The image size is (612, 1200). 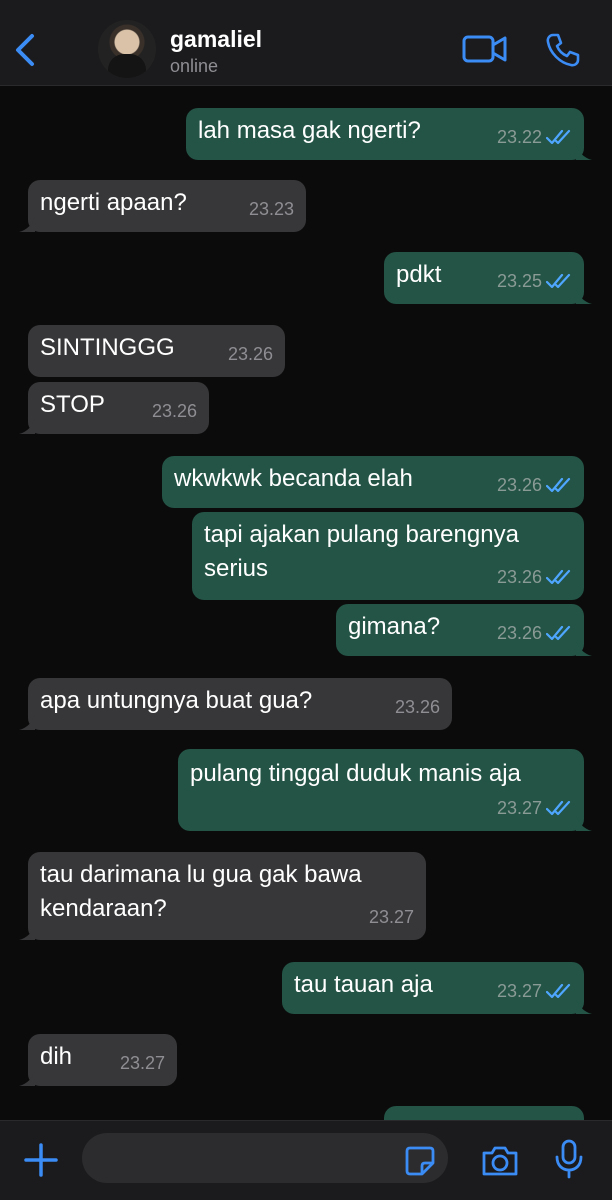 I want to click on message-meta: 23.22, so click(x=534, y=137).